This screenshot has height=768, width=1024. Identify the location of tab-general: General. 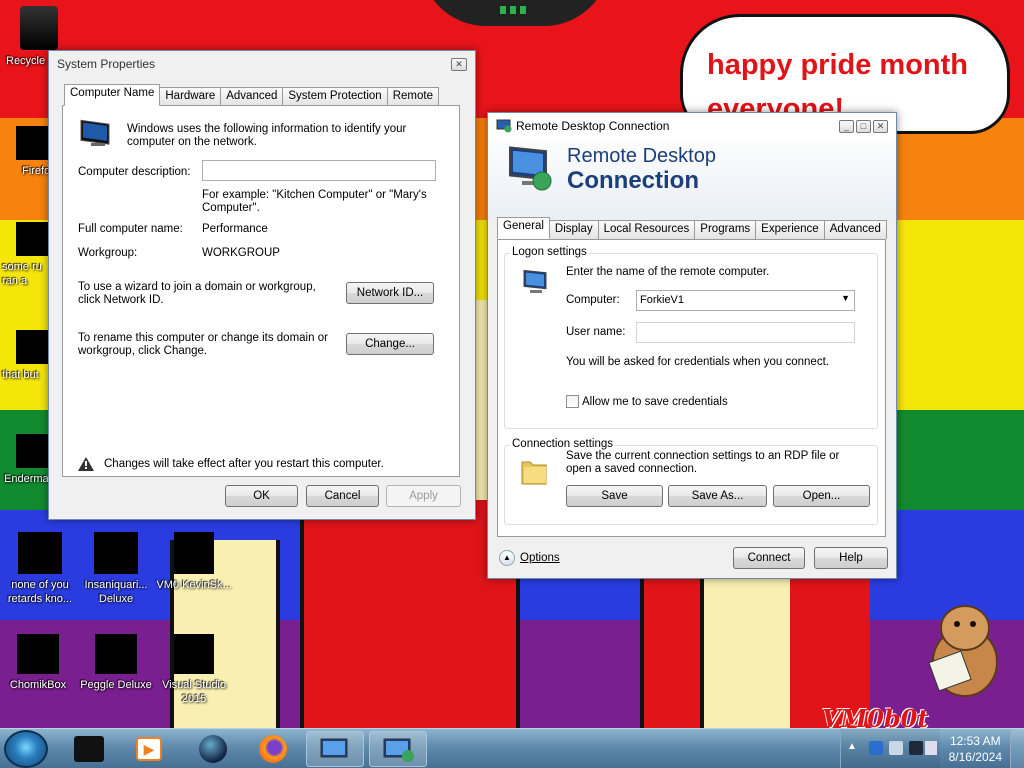
(523, 228).